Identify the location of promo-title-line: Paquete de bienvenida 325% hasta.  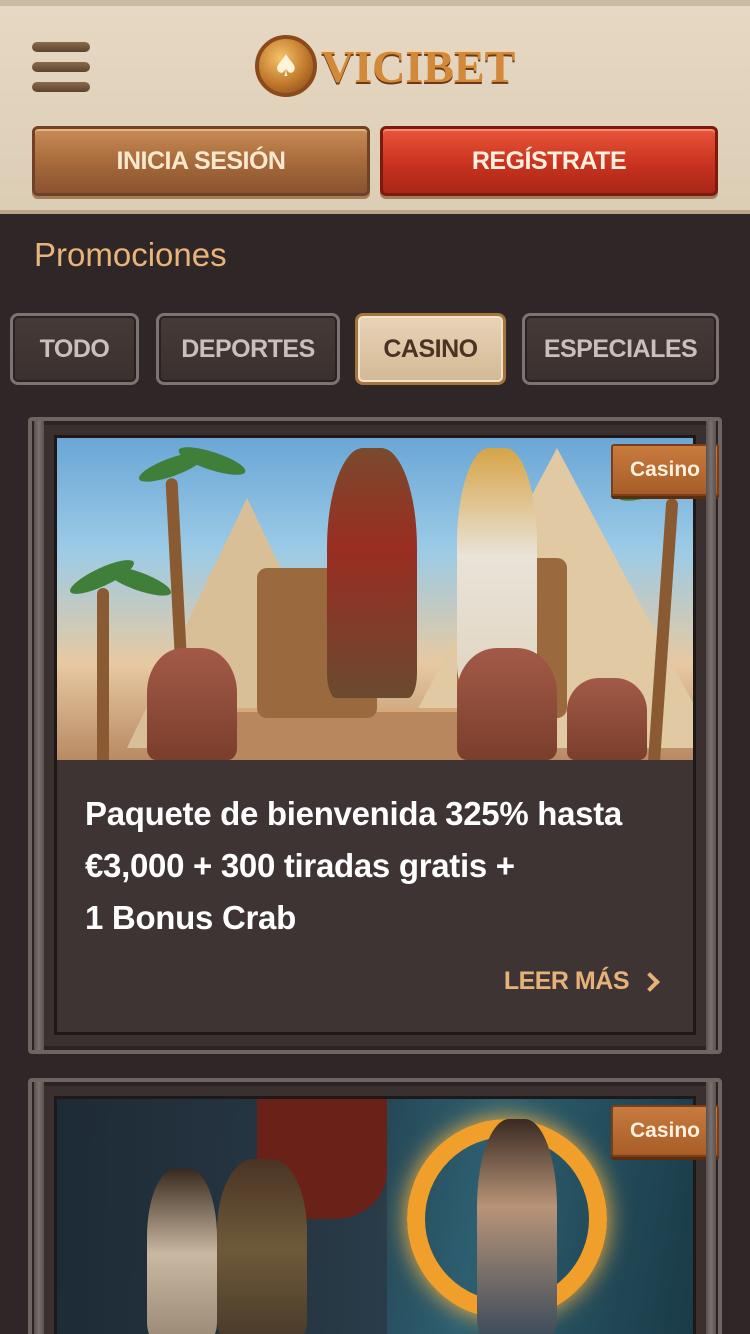
(353, 813).